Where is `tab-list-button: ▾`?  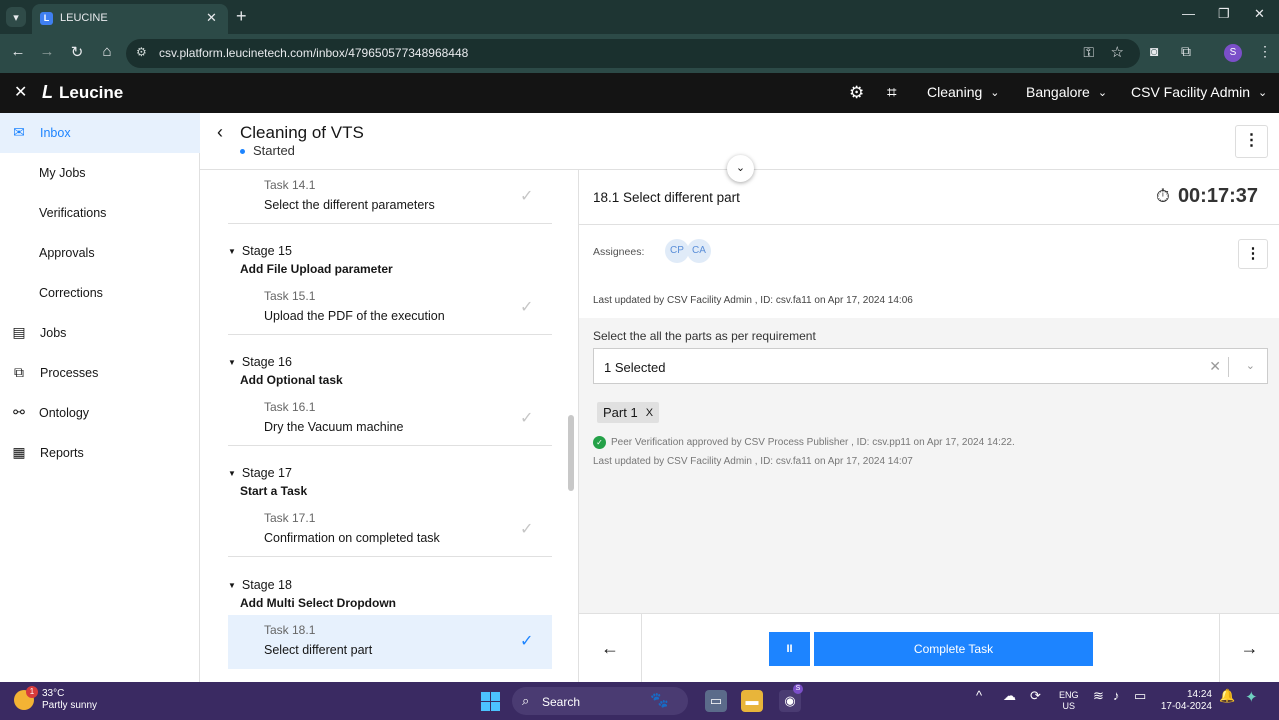
tab-list-button: ▾ is located at coordinates (16, 17).